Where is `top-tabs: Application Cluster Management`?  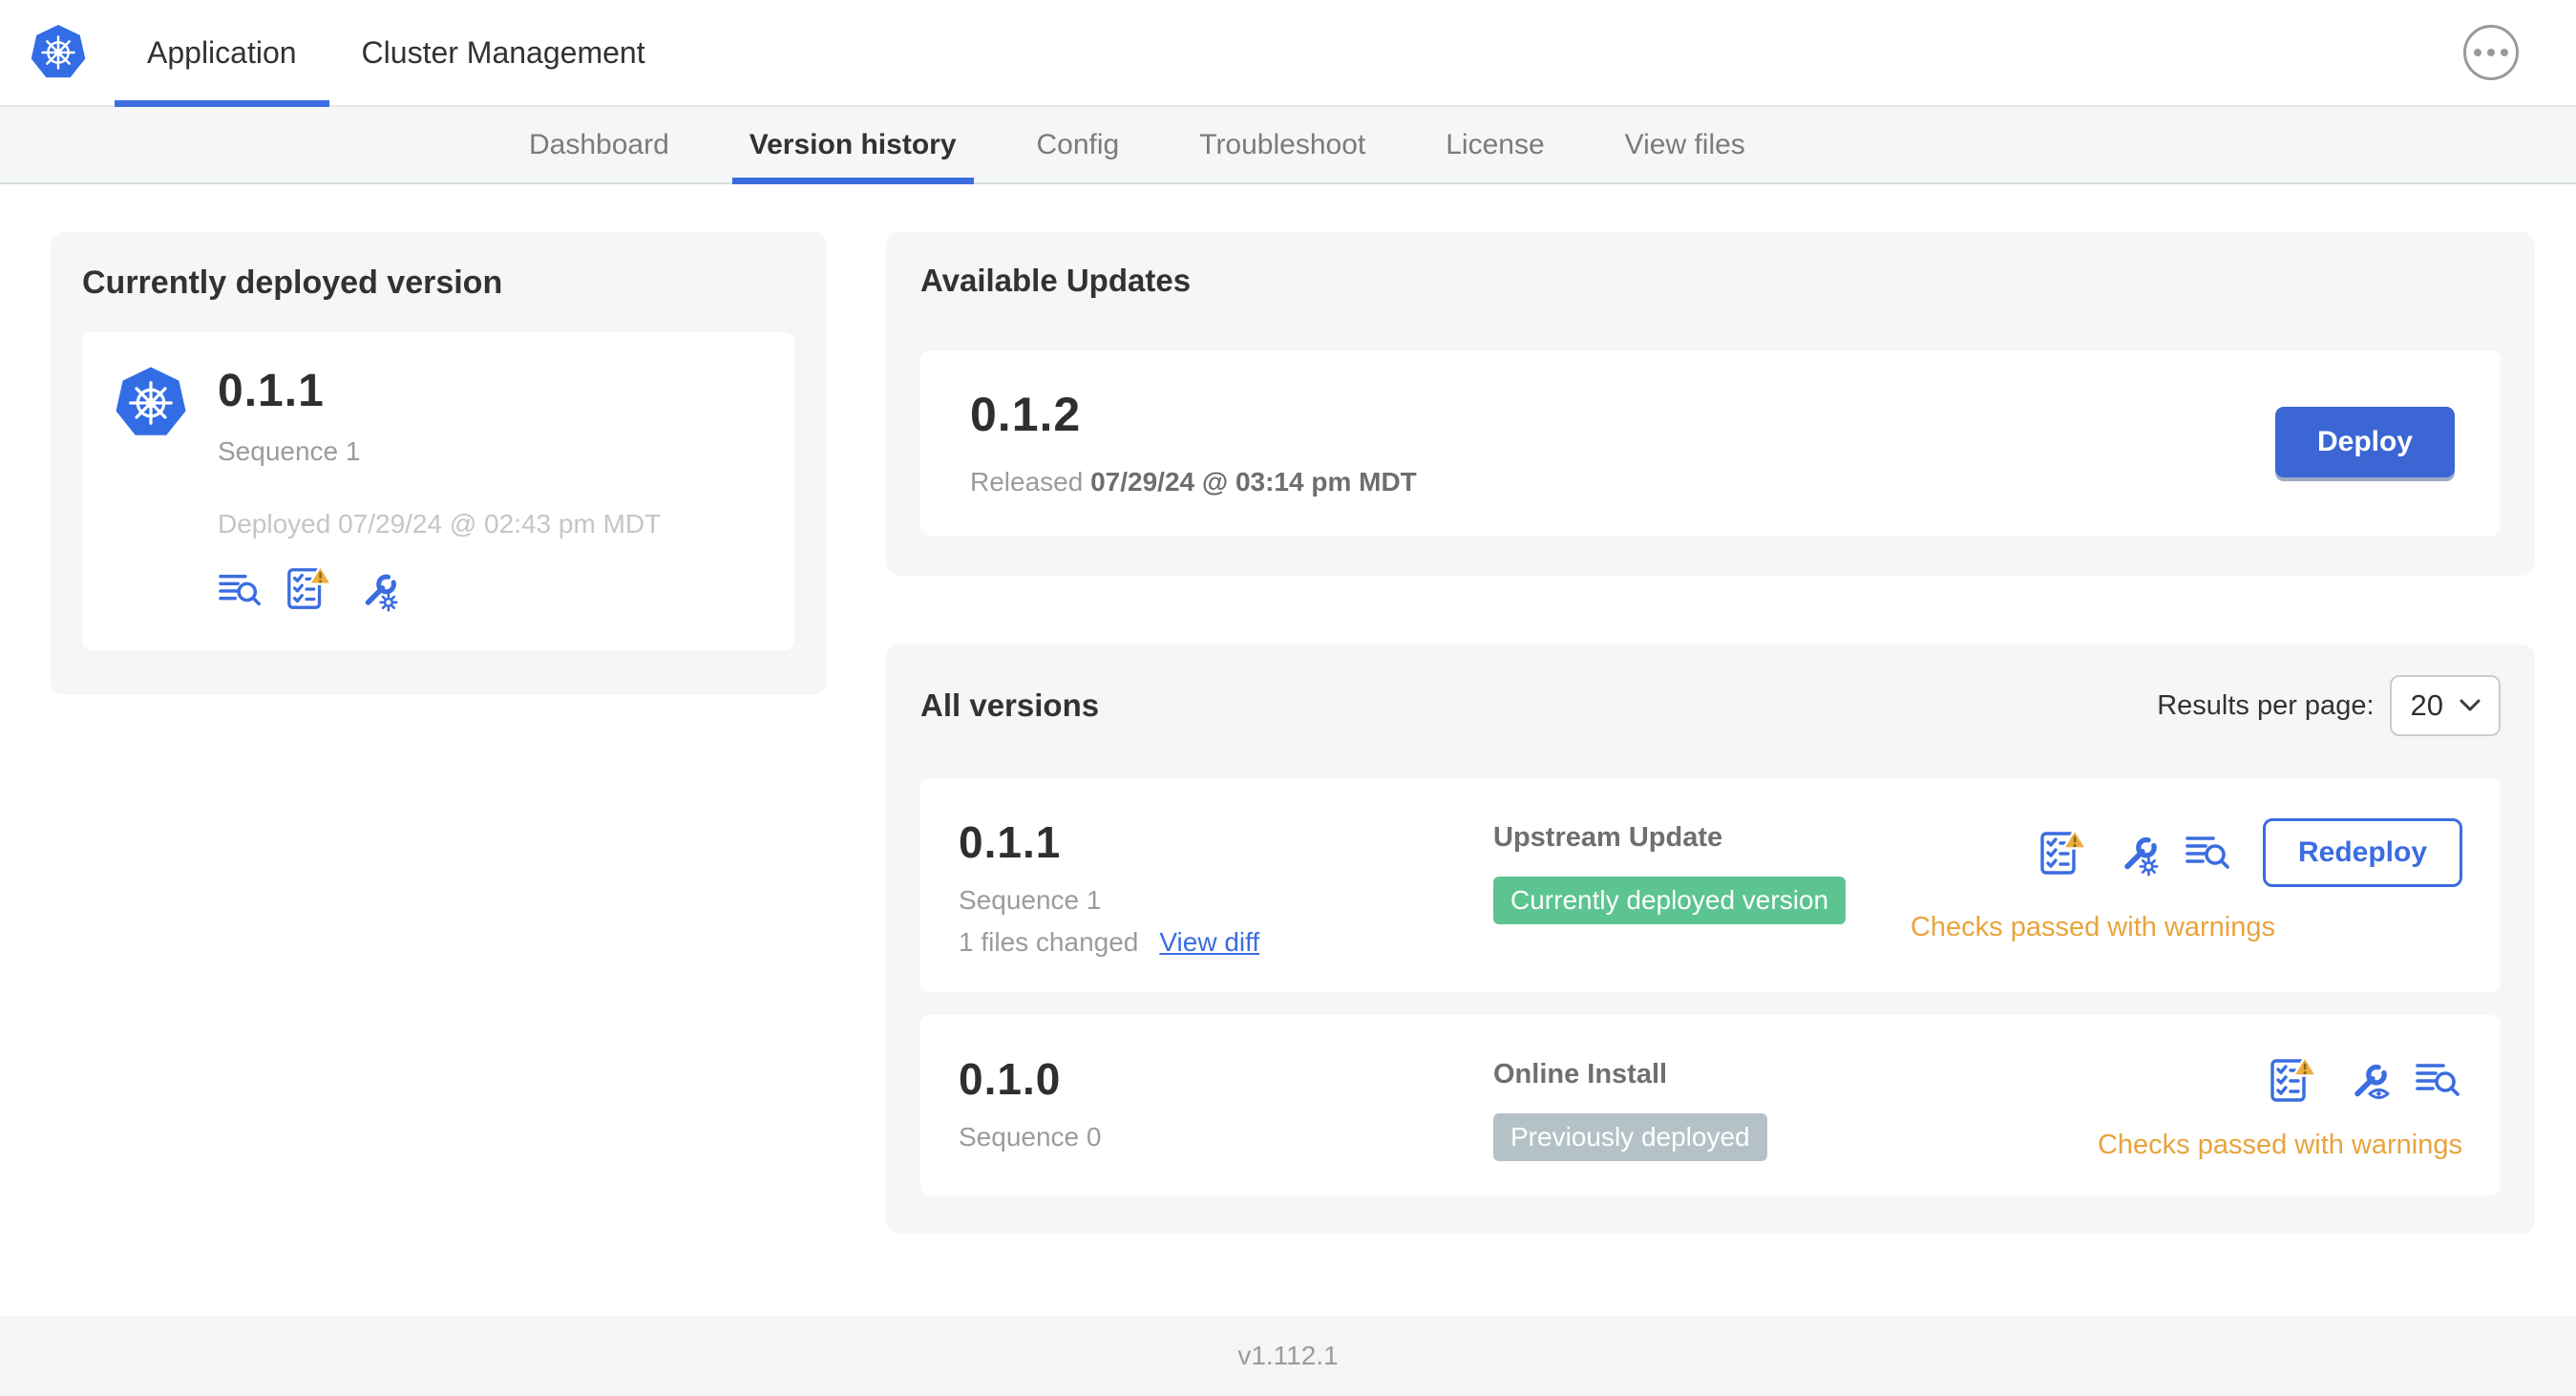 top-tabs: Application Cluster Management is located at coordinates (396, 53).